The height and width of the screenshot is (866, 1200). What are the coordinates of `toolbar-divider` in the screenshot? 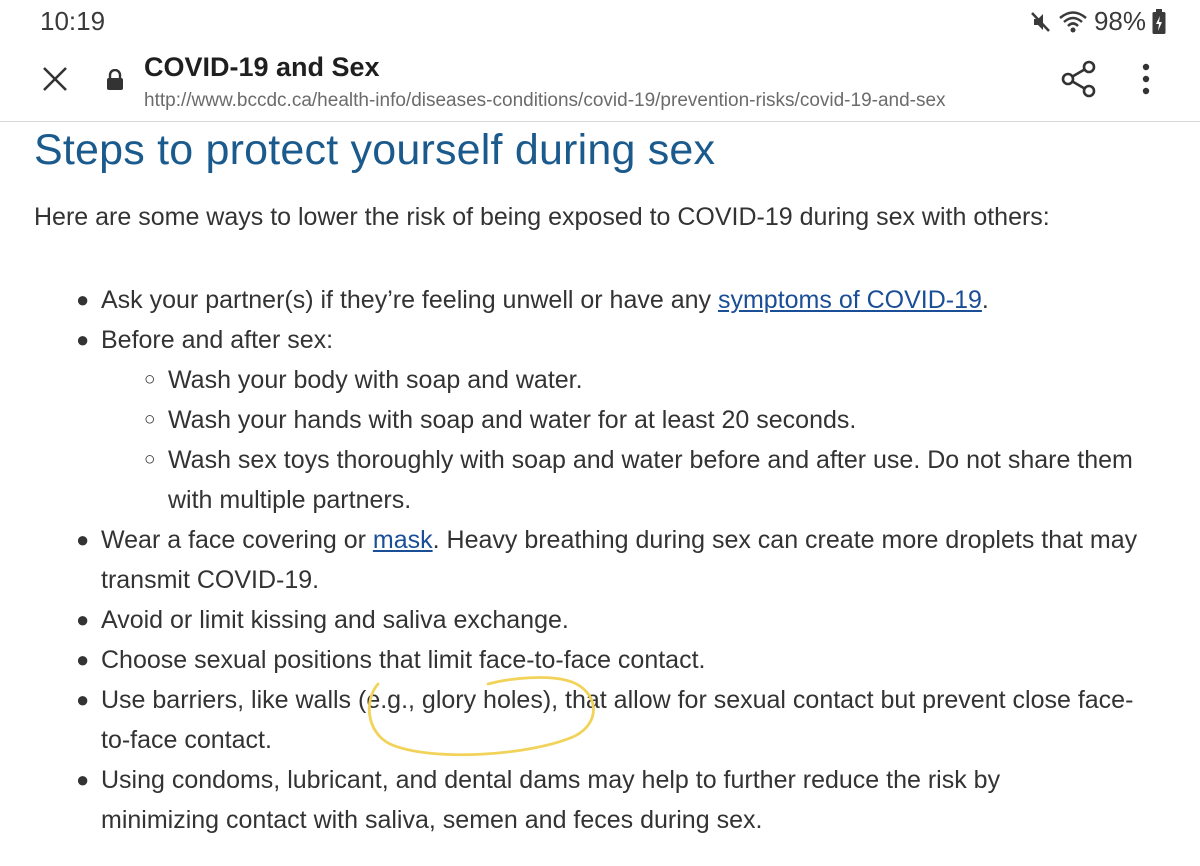 It's located at (600, 121).